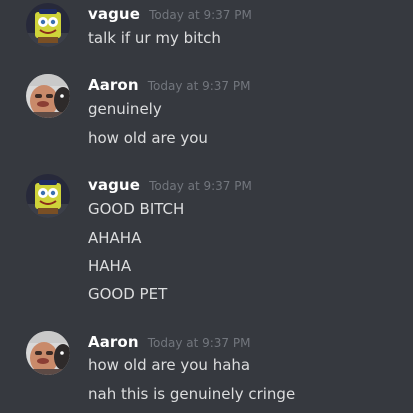 This screenshot has height=413, width=413. What do you see at coordinates (125, 109) in the screenshot?
I see `message-text: genuinely` at bounding box center [125, 109].